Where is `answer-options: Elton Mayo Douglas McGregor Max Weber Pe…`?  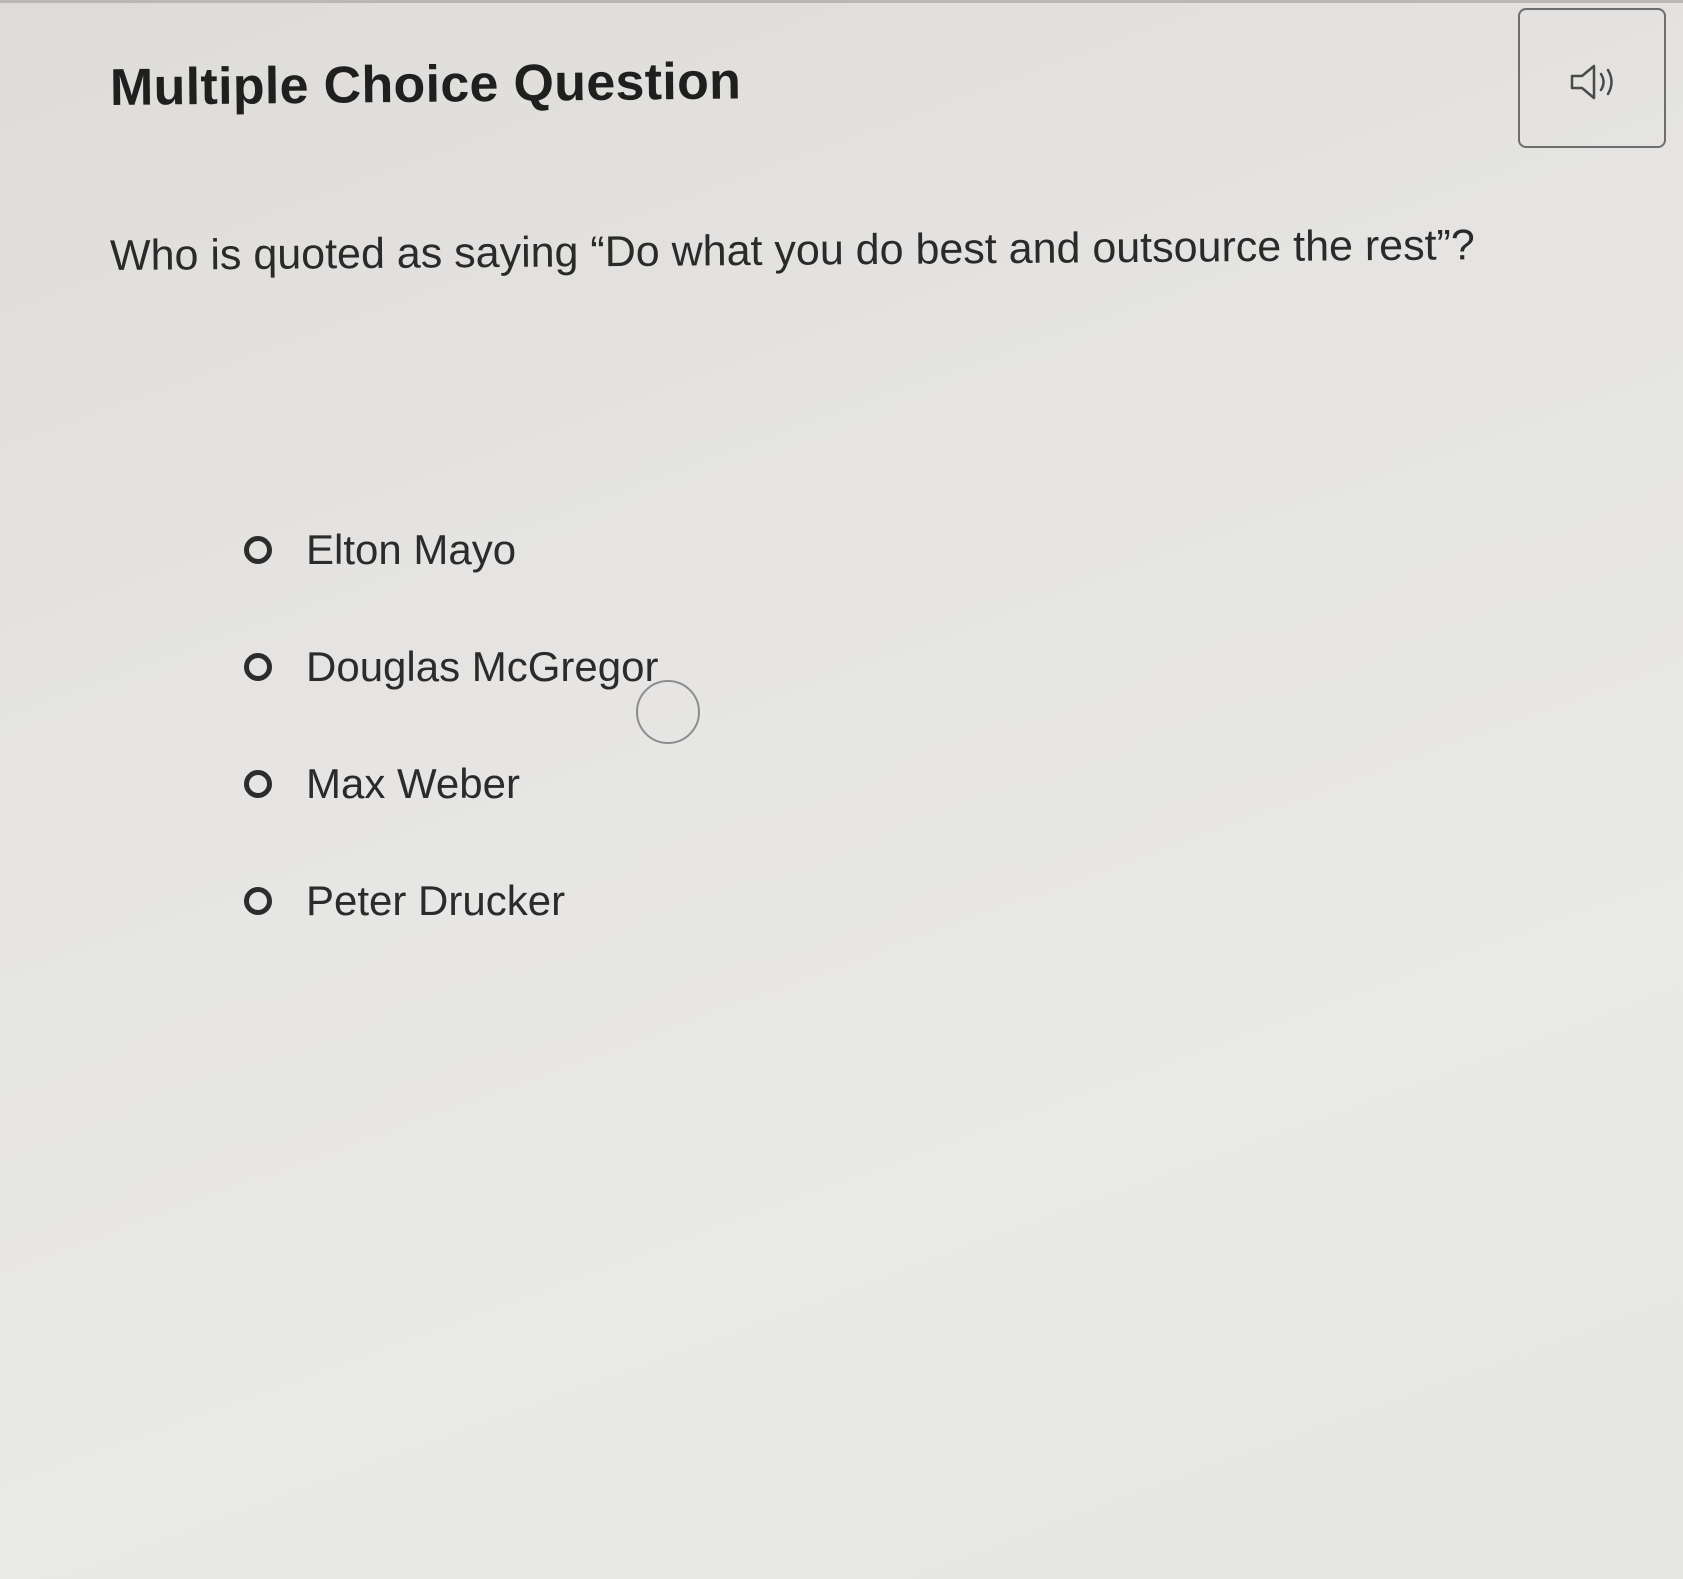
answer-options: Elton Mayo Douglas McGregor Max Weber Pe… is located at coordinates (451, 754).